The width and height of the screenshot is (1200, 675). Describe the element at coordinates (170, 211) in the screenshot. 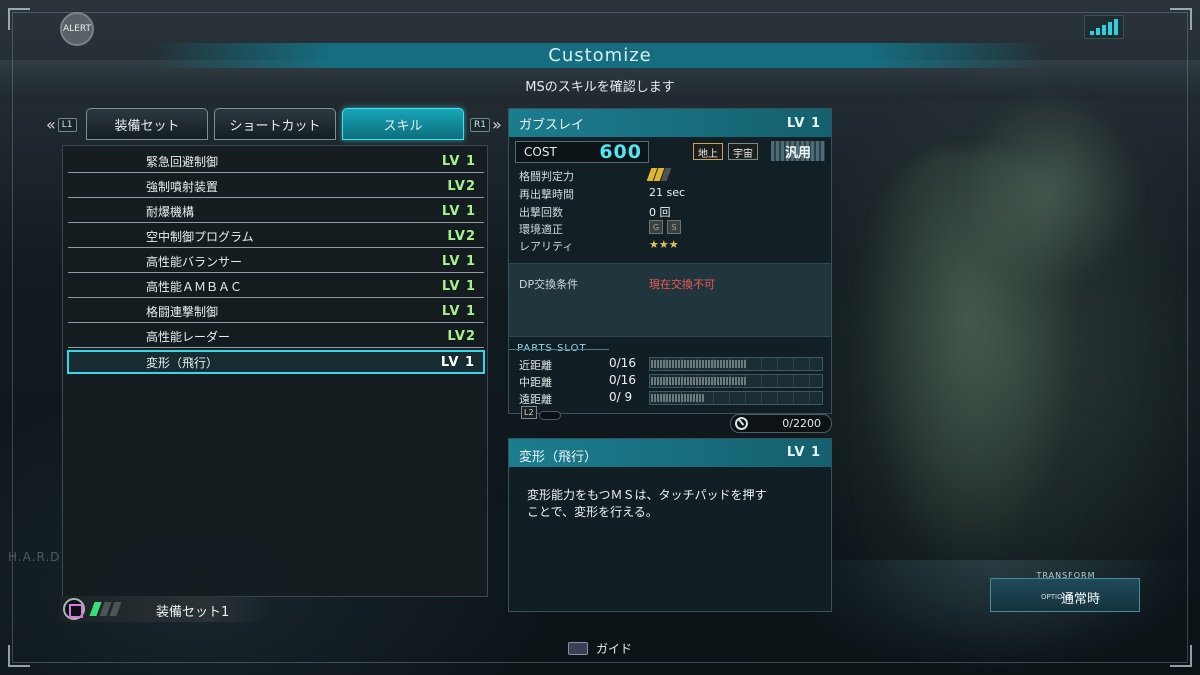

I see `skill-name: 耐爆機構` at that location.